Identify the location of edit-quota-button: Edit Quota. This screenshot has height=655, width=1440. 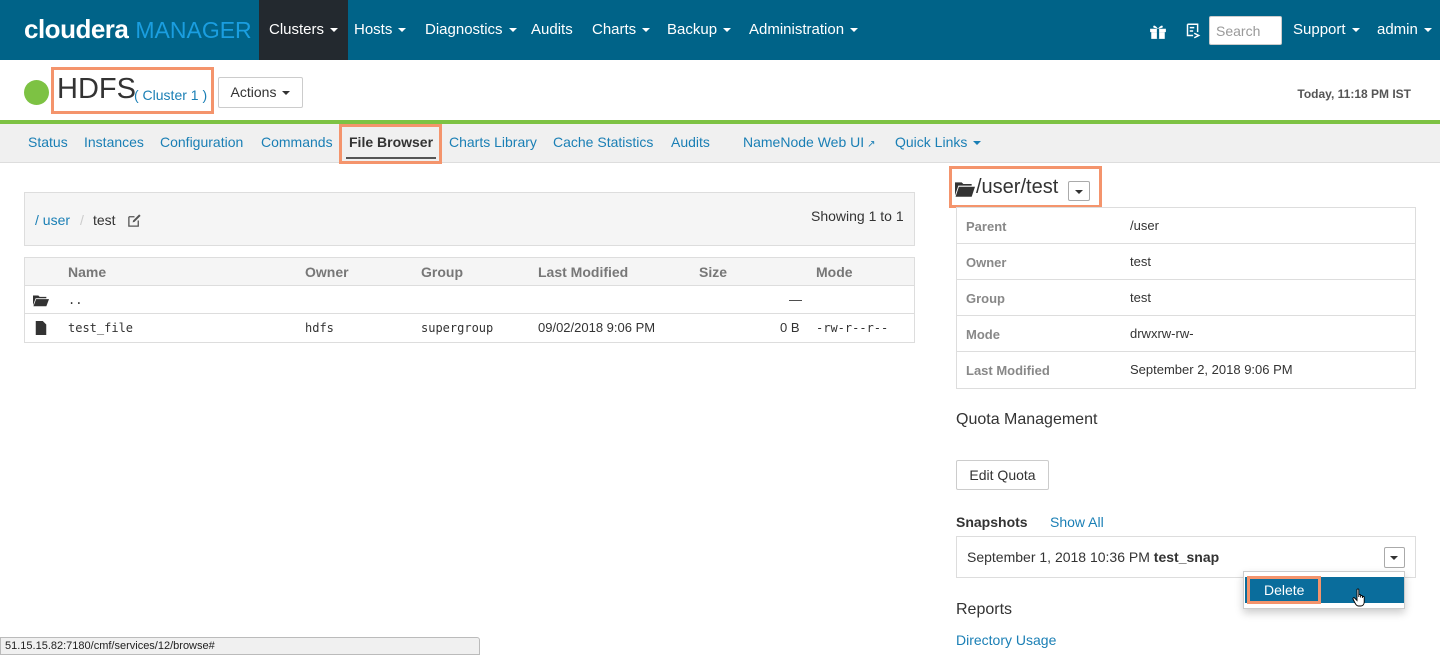
(1002, 475).